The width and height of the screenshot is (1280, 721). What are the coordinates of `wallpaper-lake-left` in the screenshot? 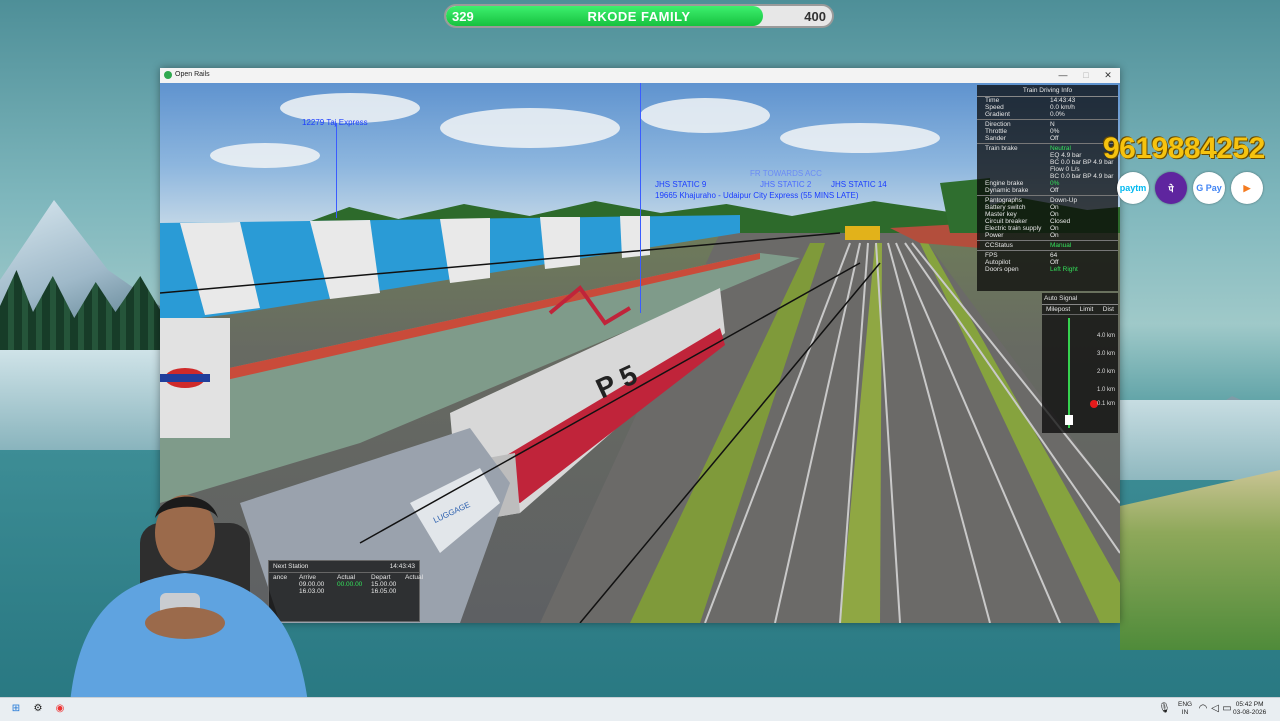 It's located at (82, 400).